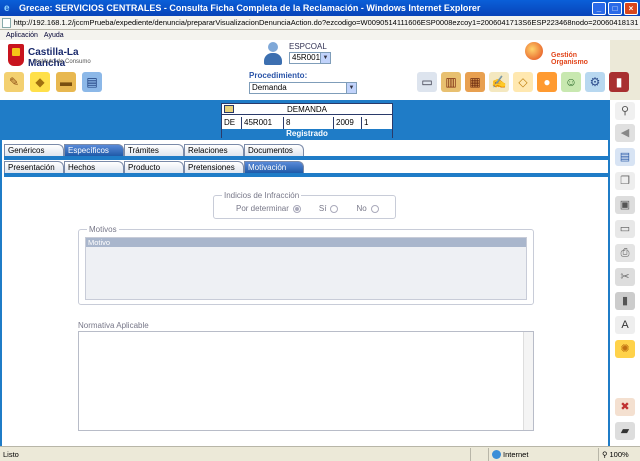  Describe the element at coordinates (34, 167) in the screenshot. I see `tab-presentacion: Presentación` at that location.